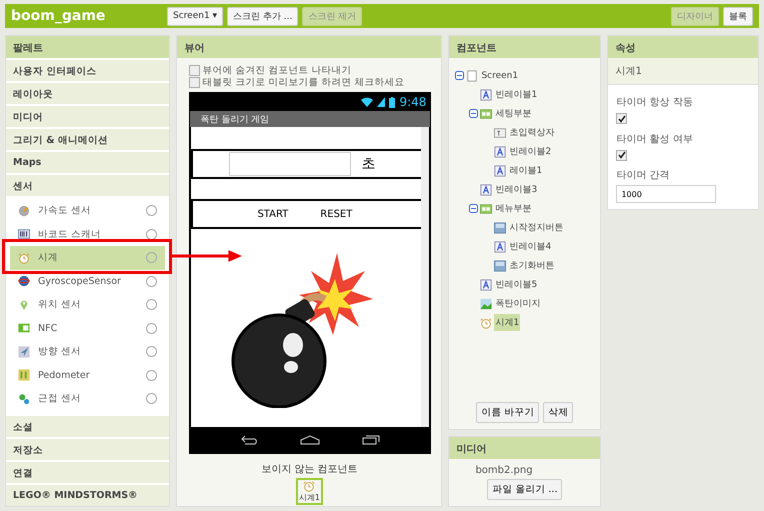  I want to click on palette-item: Pedometer, so click(88, 375).